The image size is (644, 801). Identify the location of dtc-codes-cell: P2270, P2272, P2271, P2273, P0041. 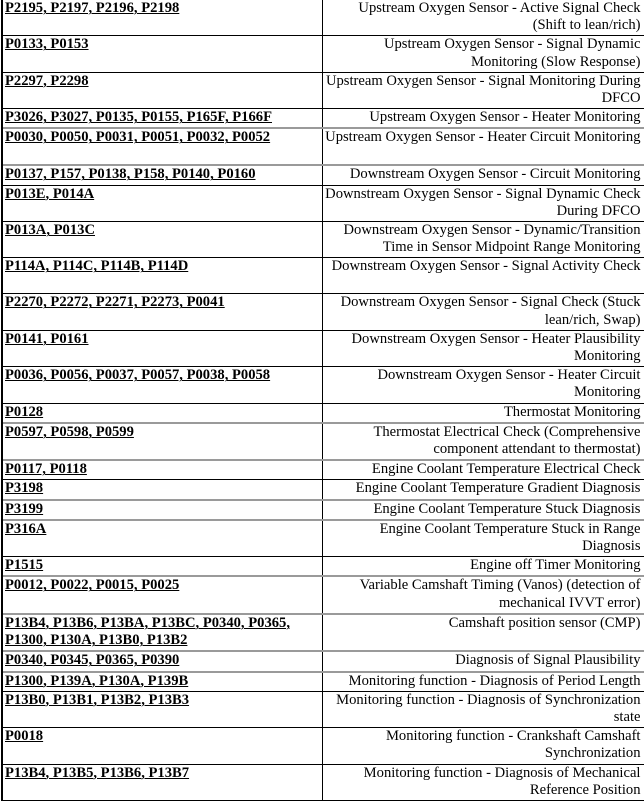
(162, 312).